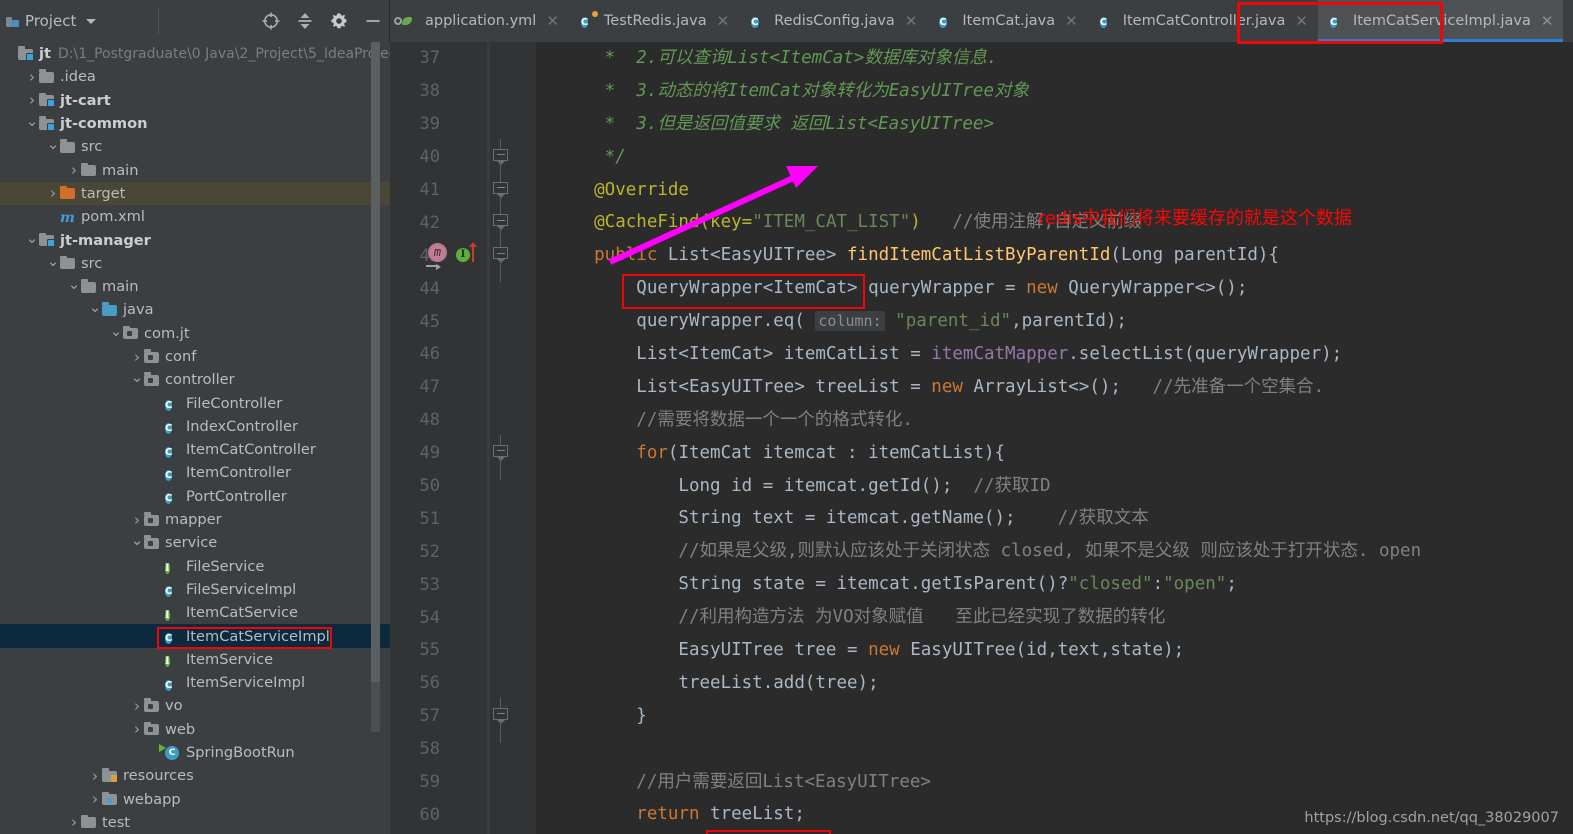 The width and height of the screenshot is (1573, 834). What do you see at coordinates (195, 123) in the screenshot?
I see `tree-node-jt-common: ⌄ jt-common` at bounding box center [195, 123].